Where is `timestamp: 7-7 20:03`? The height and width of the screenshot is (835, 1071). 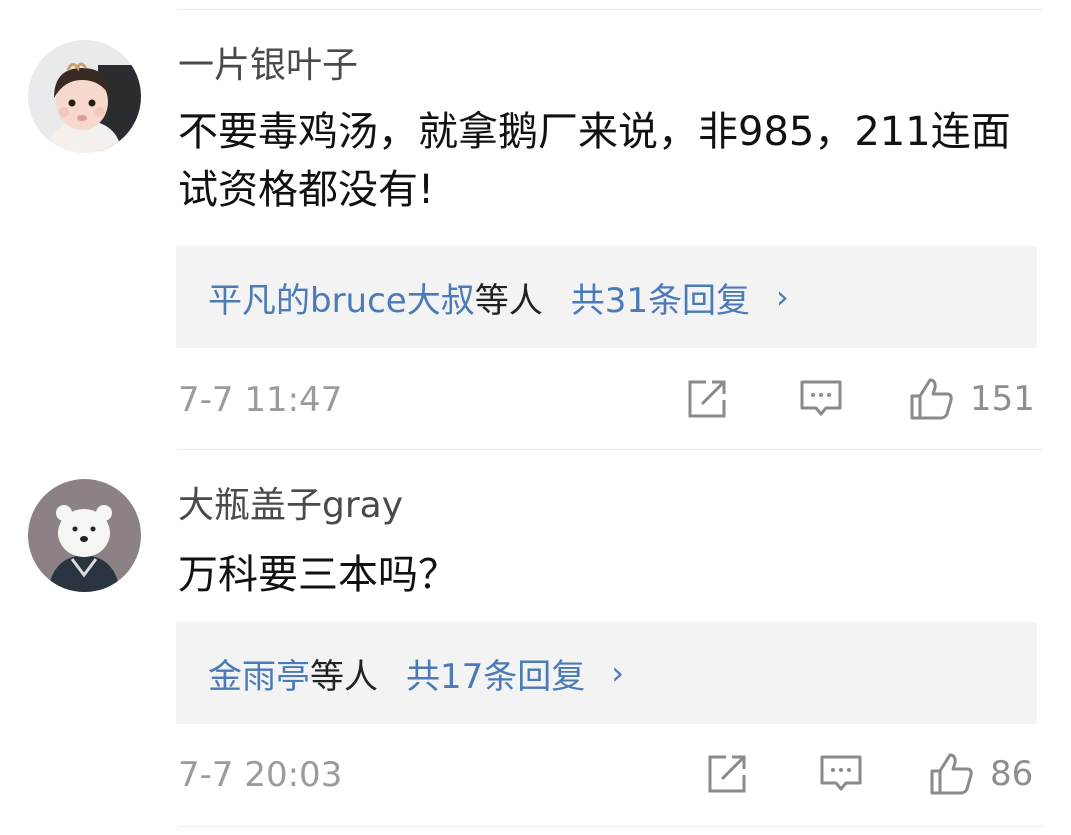 timestamp: 7-7 20:03 is located at coordinates (260, 775).